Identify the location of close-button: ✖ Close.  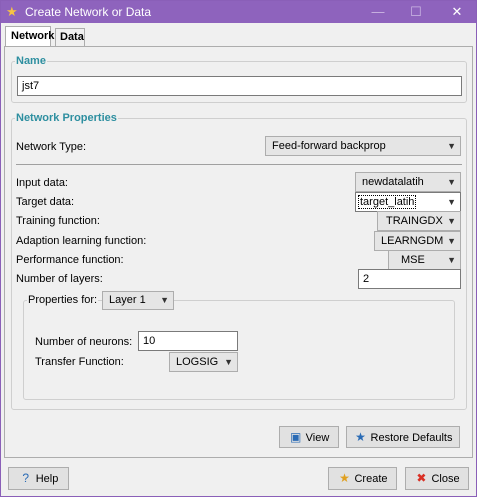
(437, 478).